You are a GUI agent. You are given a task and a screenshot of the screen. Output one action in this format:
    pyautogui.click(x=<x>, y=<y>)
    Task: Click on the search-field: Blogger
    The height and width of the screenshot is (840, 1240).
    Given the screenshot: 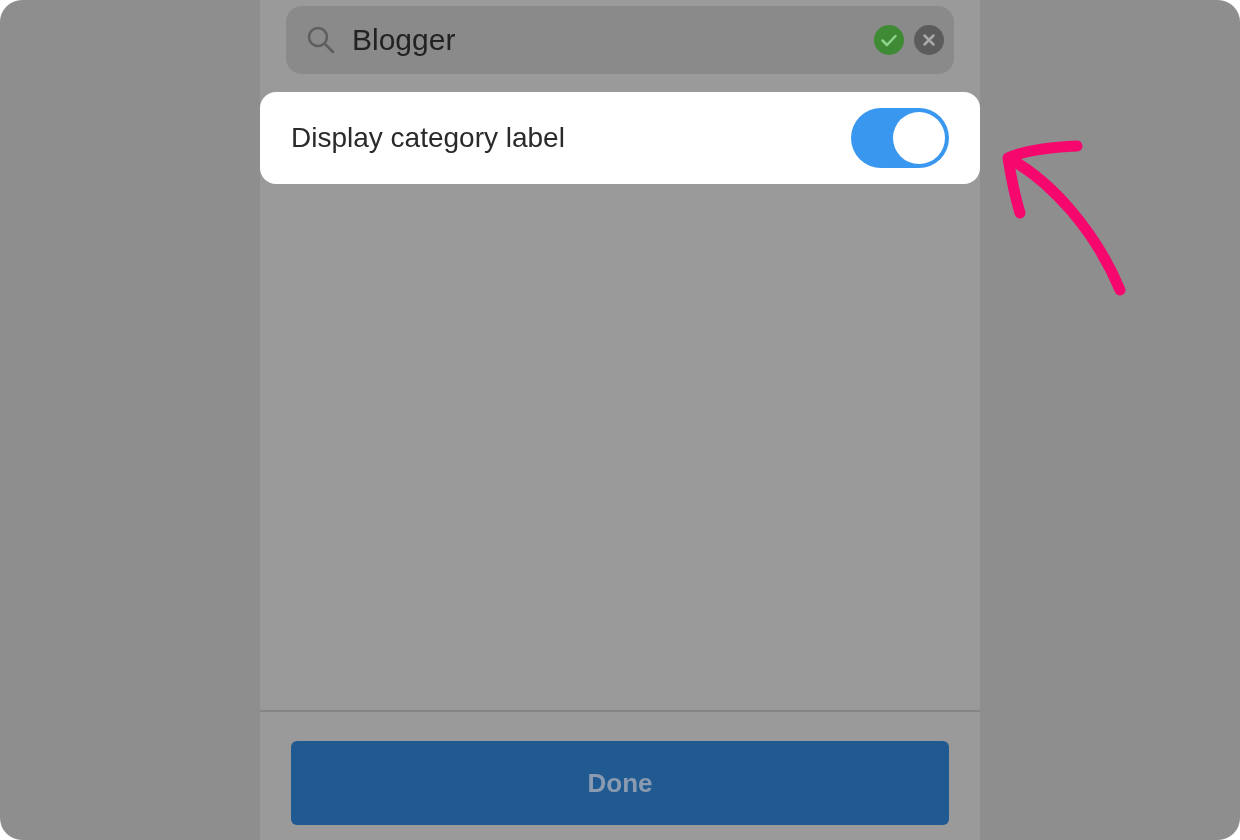 What is the action you would take?
    pyautogui.click(x=620, y=40)
    